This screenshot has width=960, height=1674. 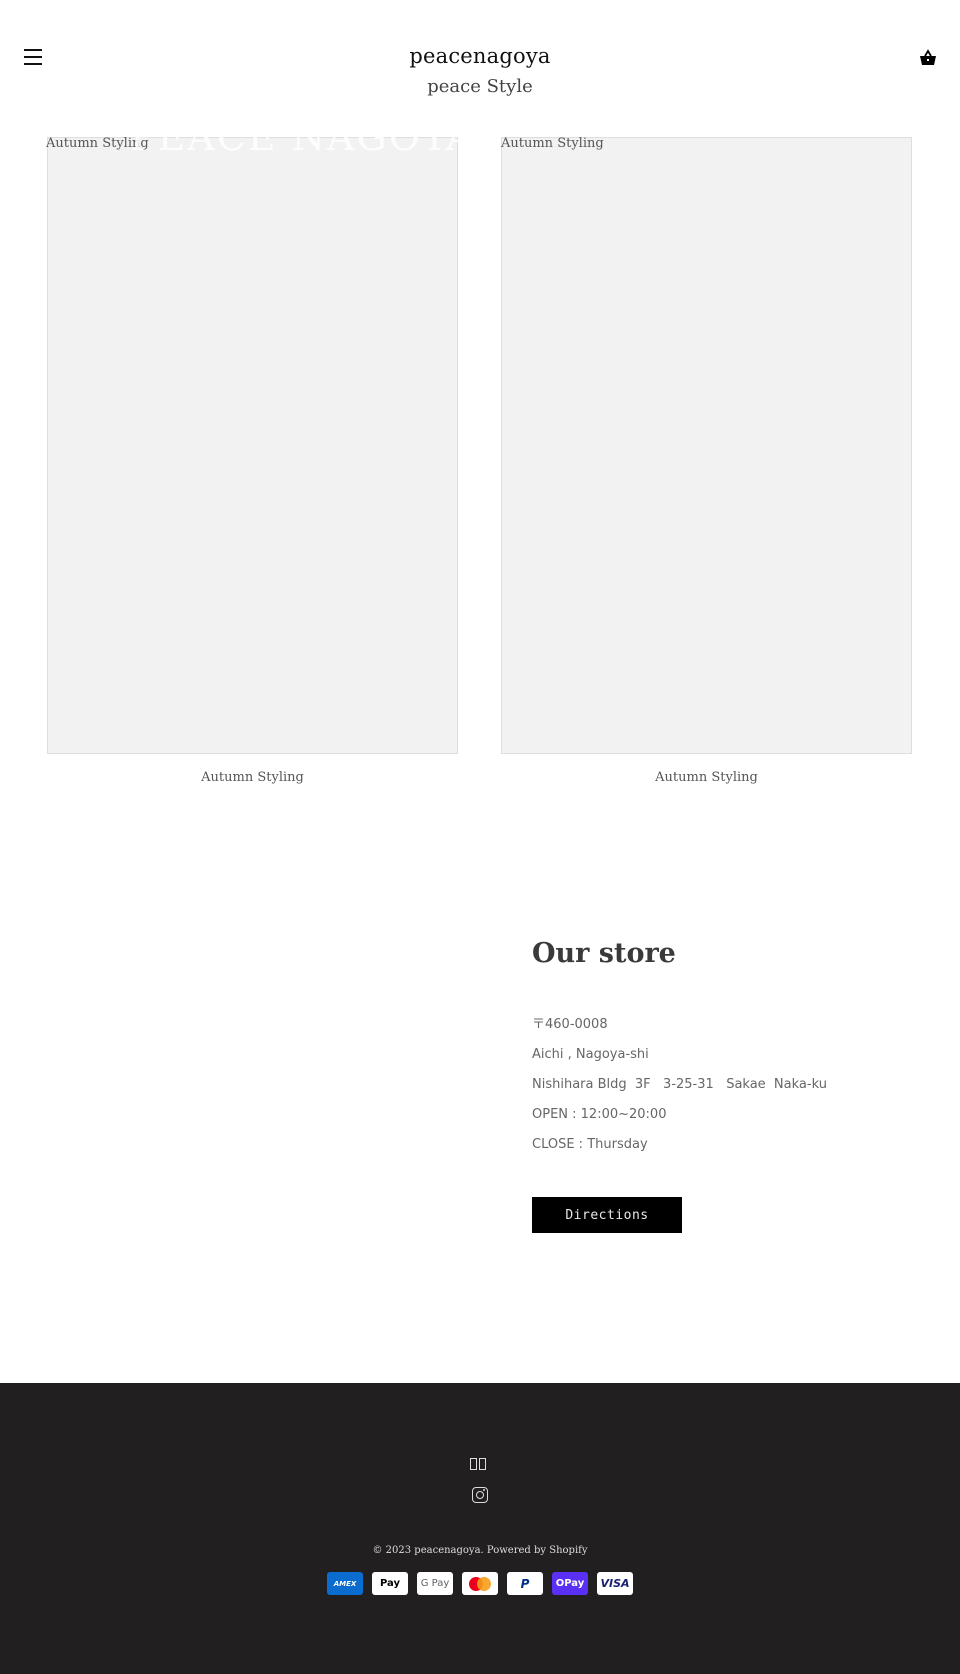 I want to click on google-pay-icon: G Pay, so click(x=435, y=1583).